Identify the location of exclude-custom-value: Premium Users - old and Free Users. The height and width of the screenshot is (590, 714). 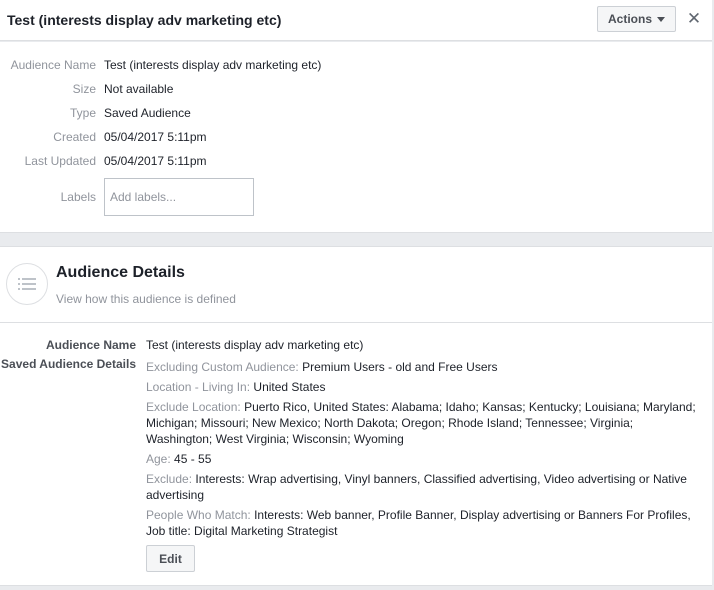
(400, 367).